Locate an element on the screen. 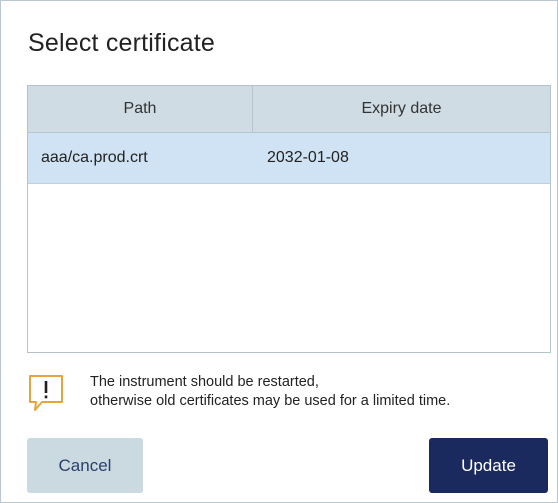  table-header: Path Expiry date is located at coordinates (289, 109).